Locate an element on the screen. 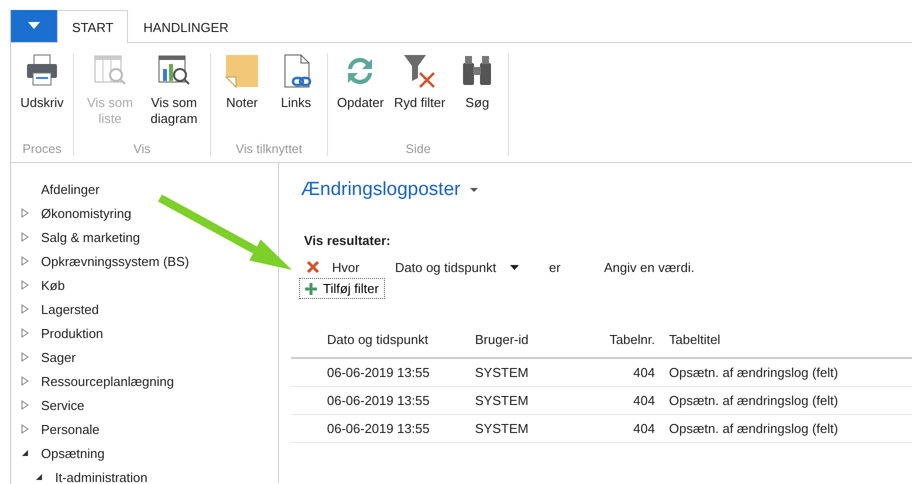  ribbon-button: Udskriv is located at coordinates (42, 96).